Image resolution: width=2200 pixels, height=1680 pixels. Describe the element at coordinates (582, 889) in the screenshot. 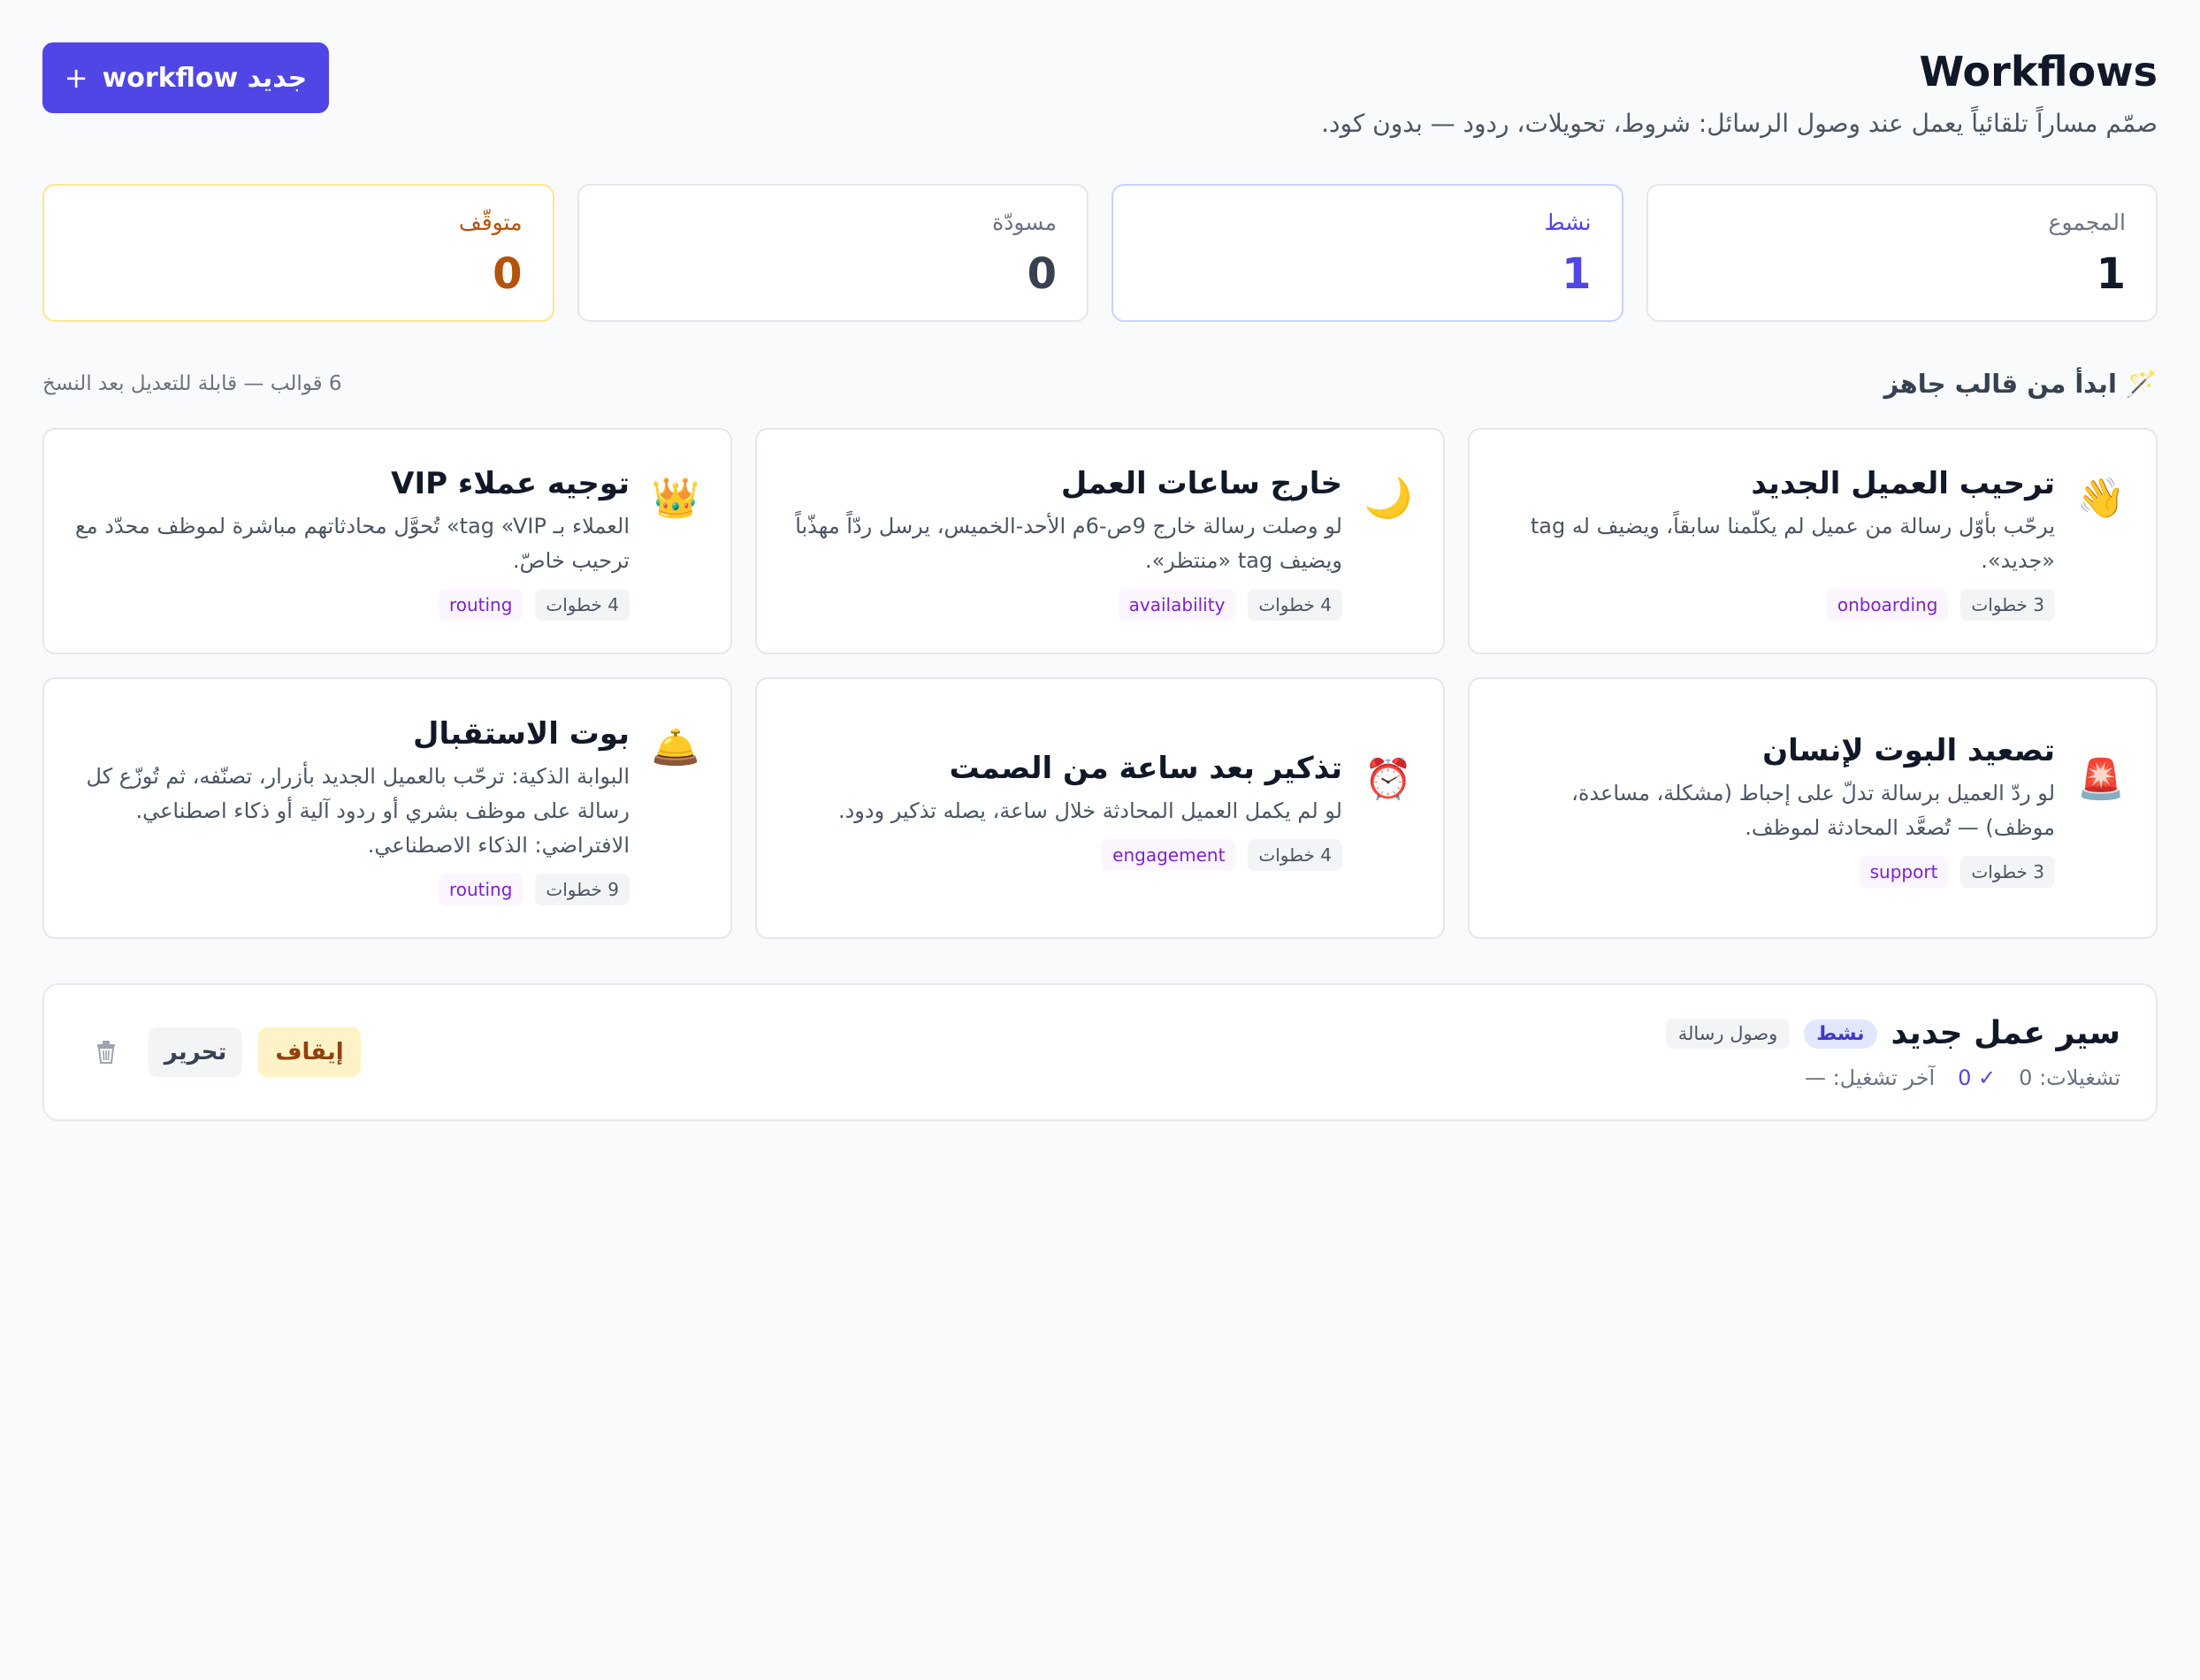

I see `steps-badge: 9 خطوات` at that location.